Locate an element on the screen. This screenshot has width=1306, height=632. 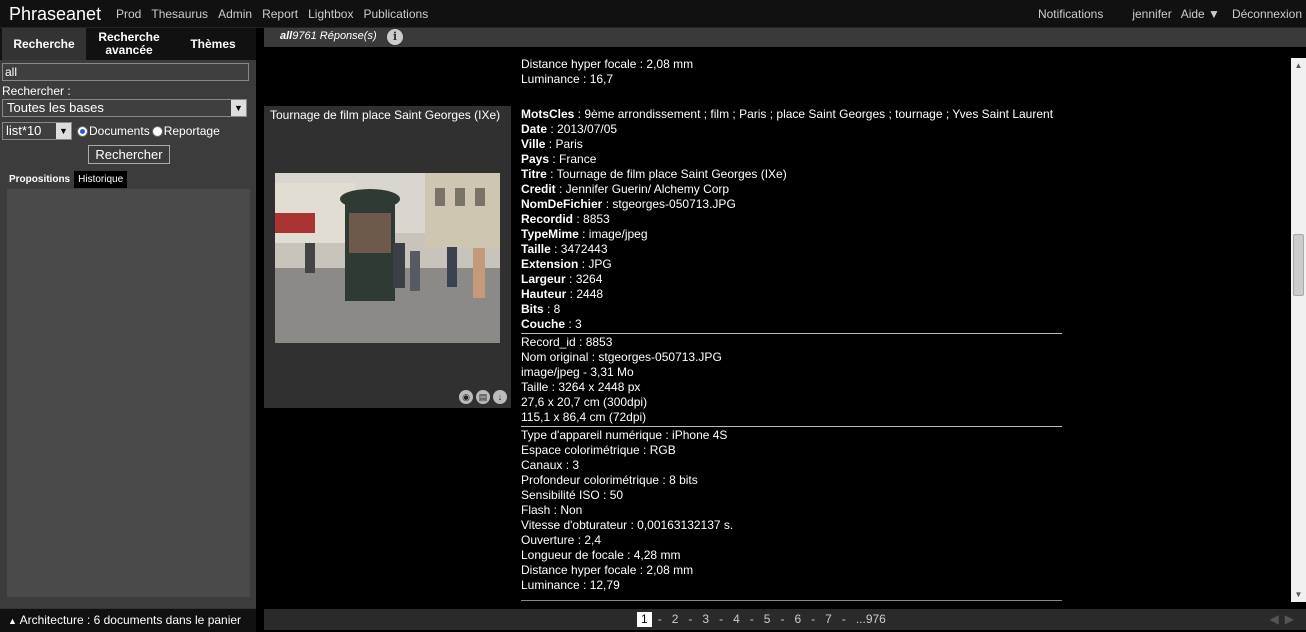
meta-label: Couche is located at coordinates (543, 324).